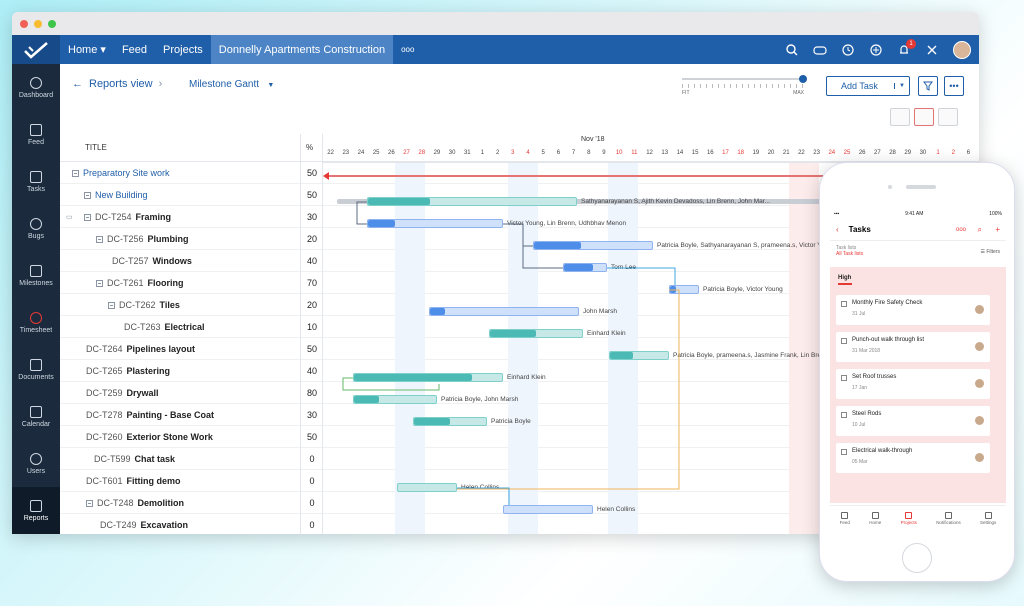  Describe the element at coordinates (744, 79) in the screenshot. I see `slider-track` at that location.